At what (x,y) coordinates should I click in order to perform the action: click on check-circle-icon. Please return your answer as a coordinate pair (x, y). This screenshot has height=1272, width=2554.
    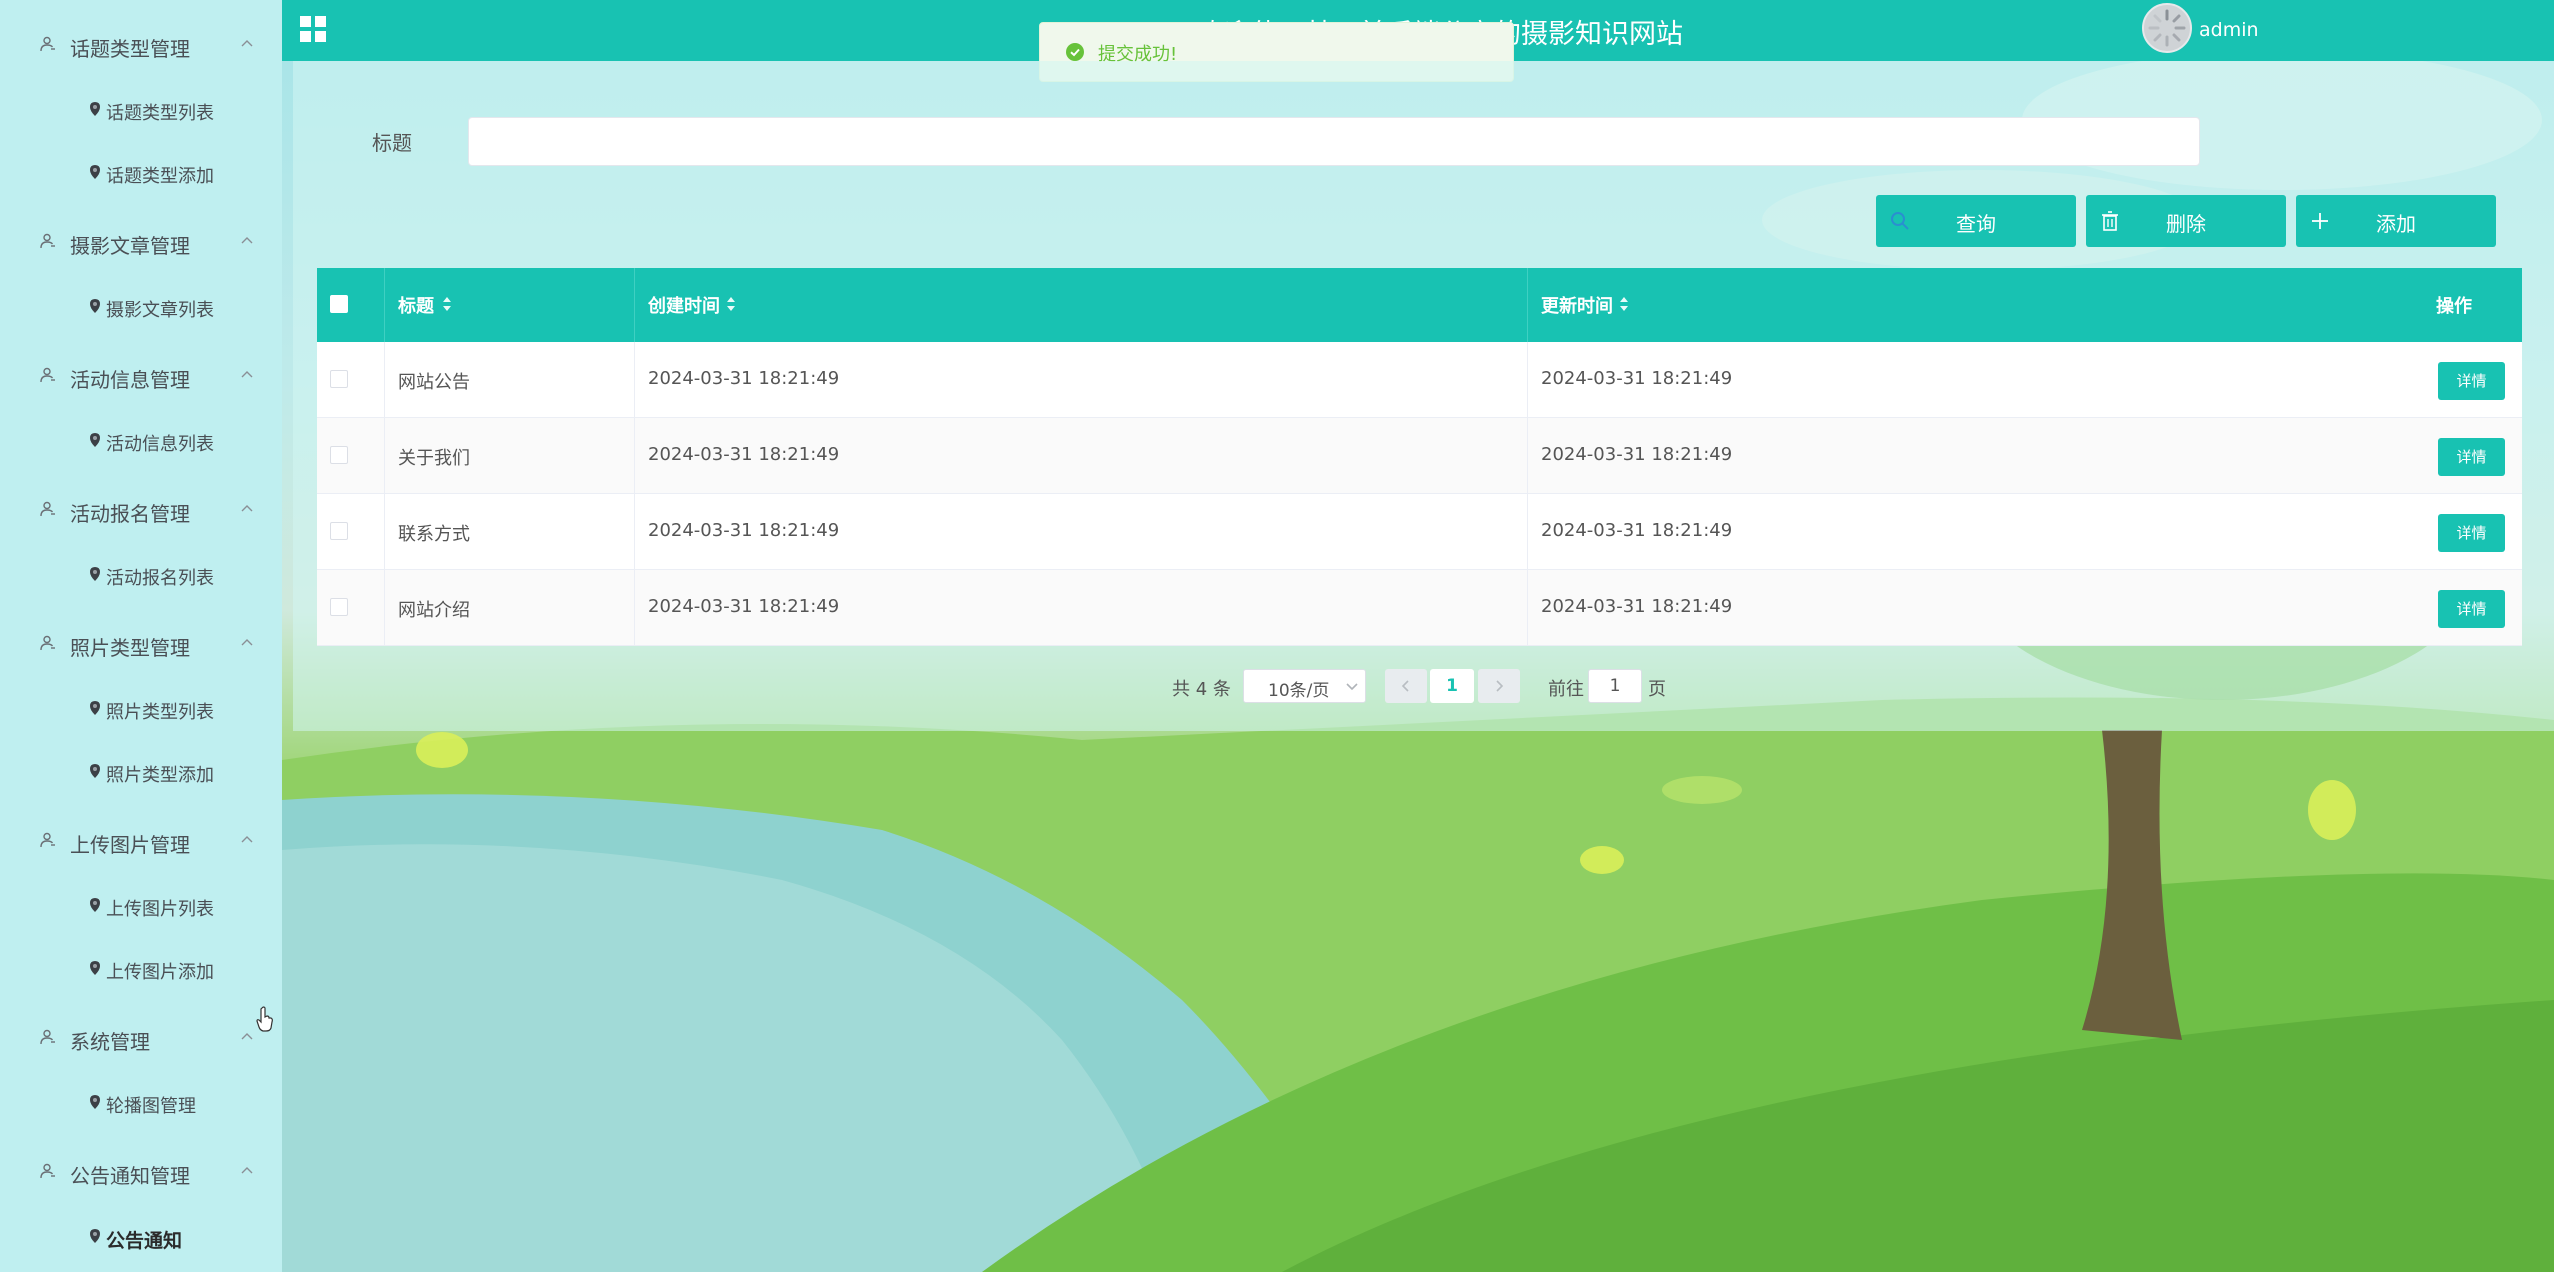
    Looking at the image, I should click on (1075, 52).